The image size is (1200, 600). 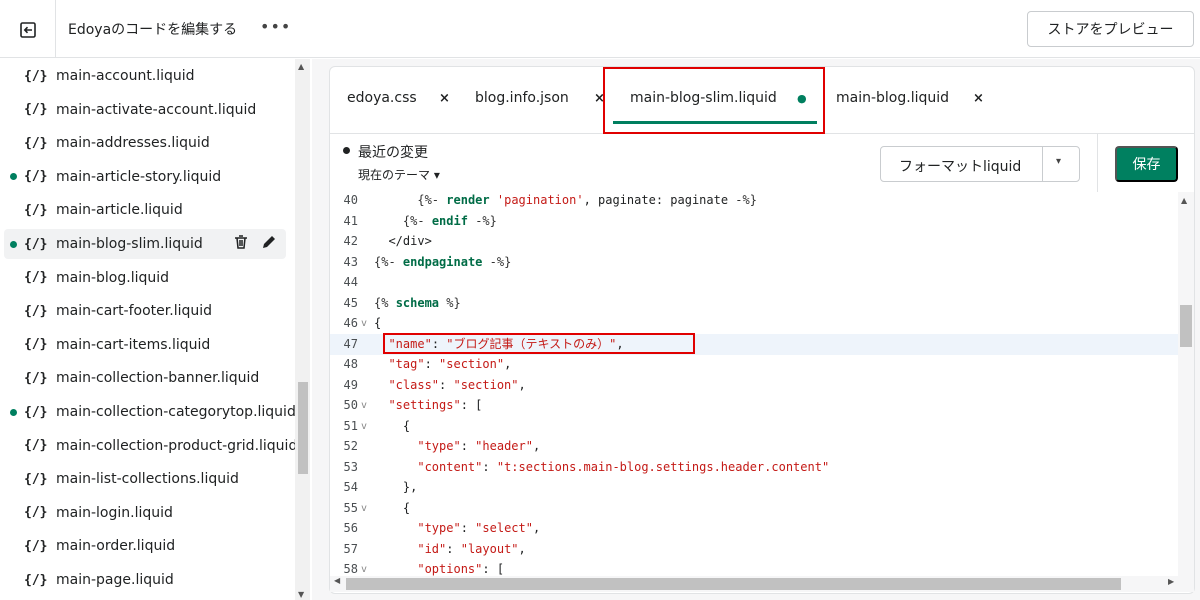 I want to click on code-text: {, so click(x=392, y=425).